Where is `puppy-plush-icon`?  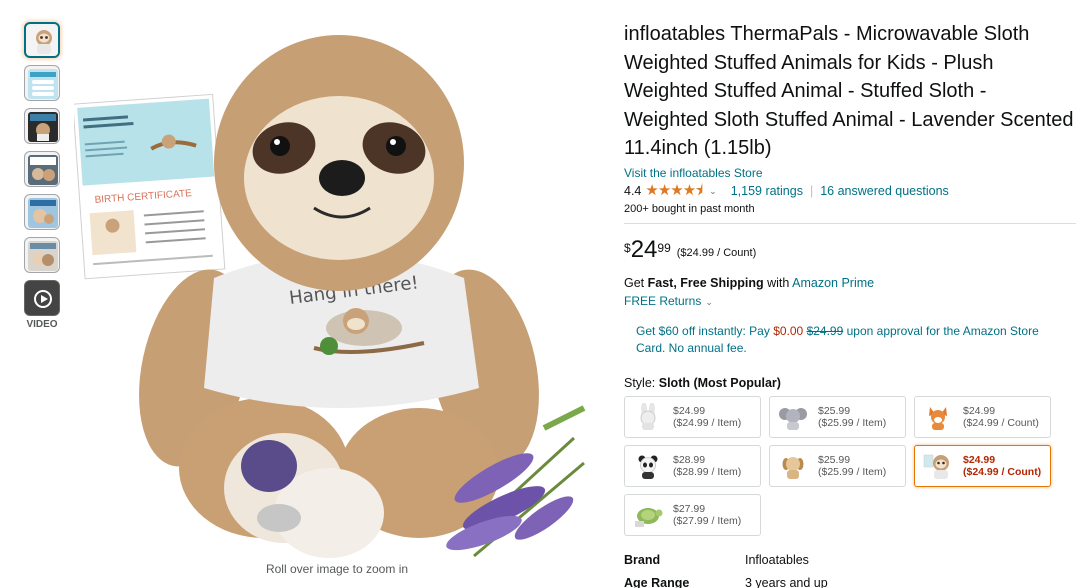 puppy-plush-icon is located at coordinates (793, 467).